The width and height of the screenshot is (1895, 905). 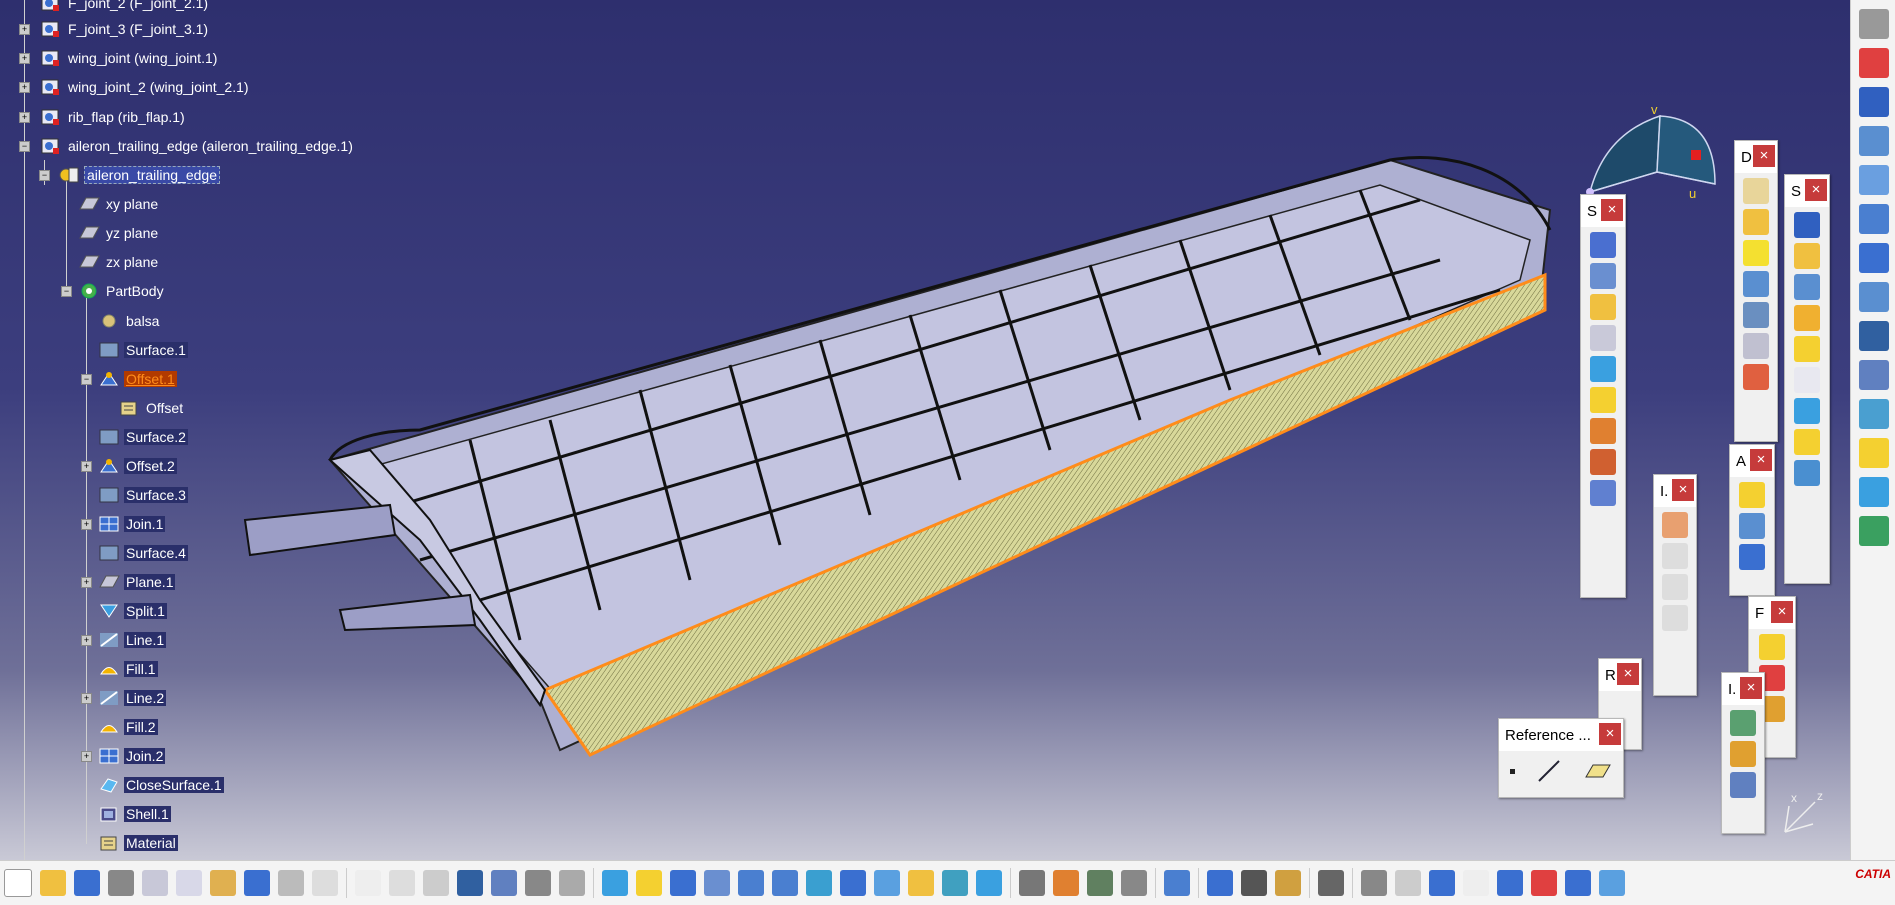 I want to click on update-icon, so click(x=1177, y=883).